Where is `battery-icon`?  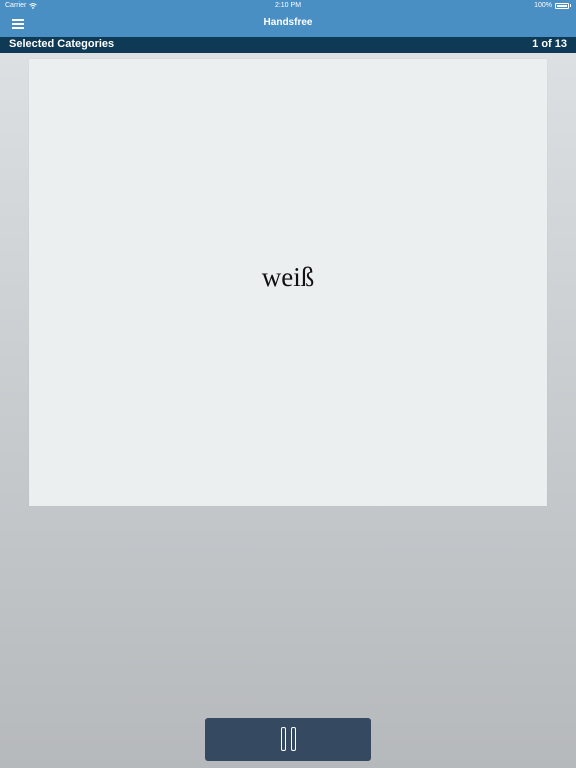
battery-icon is located at coordinates (562, 5).